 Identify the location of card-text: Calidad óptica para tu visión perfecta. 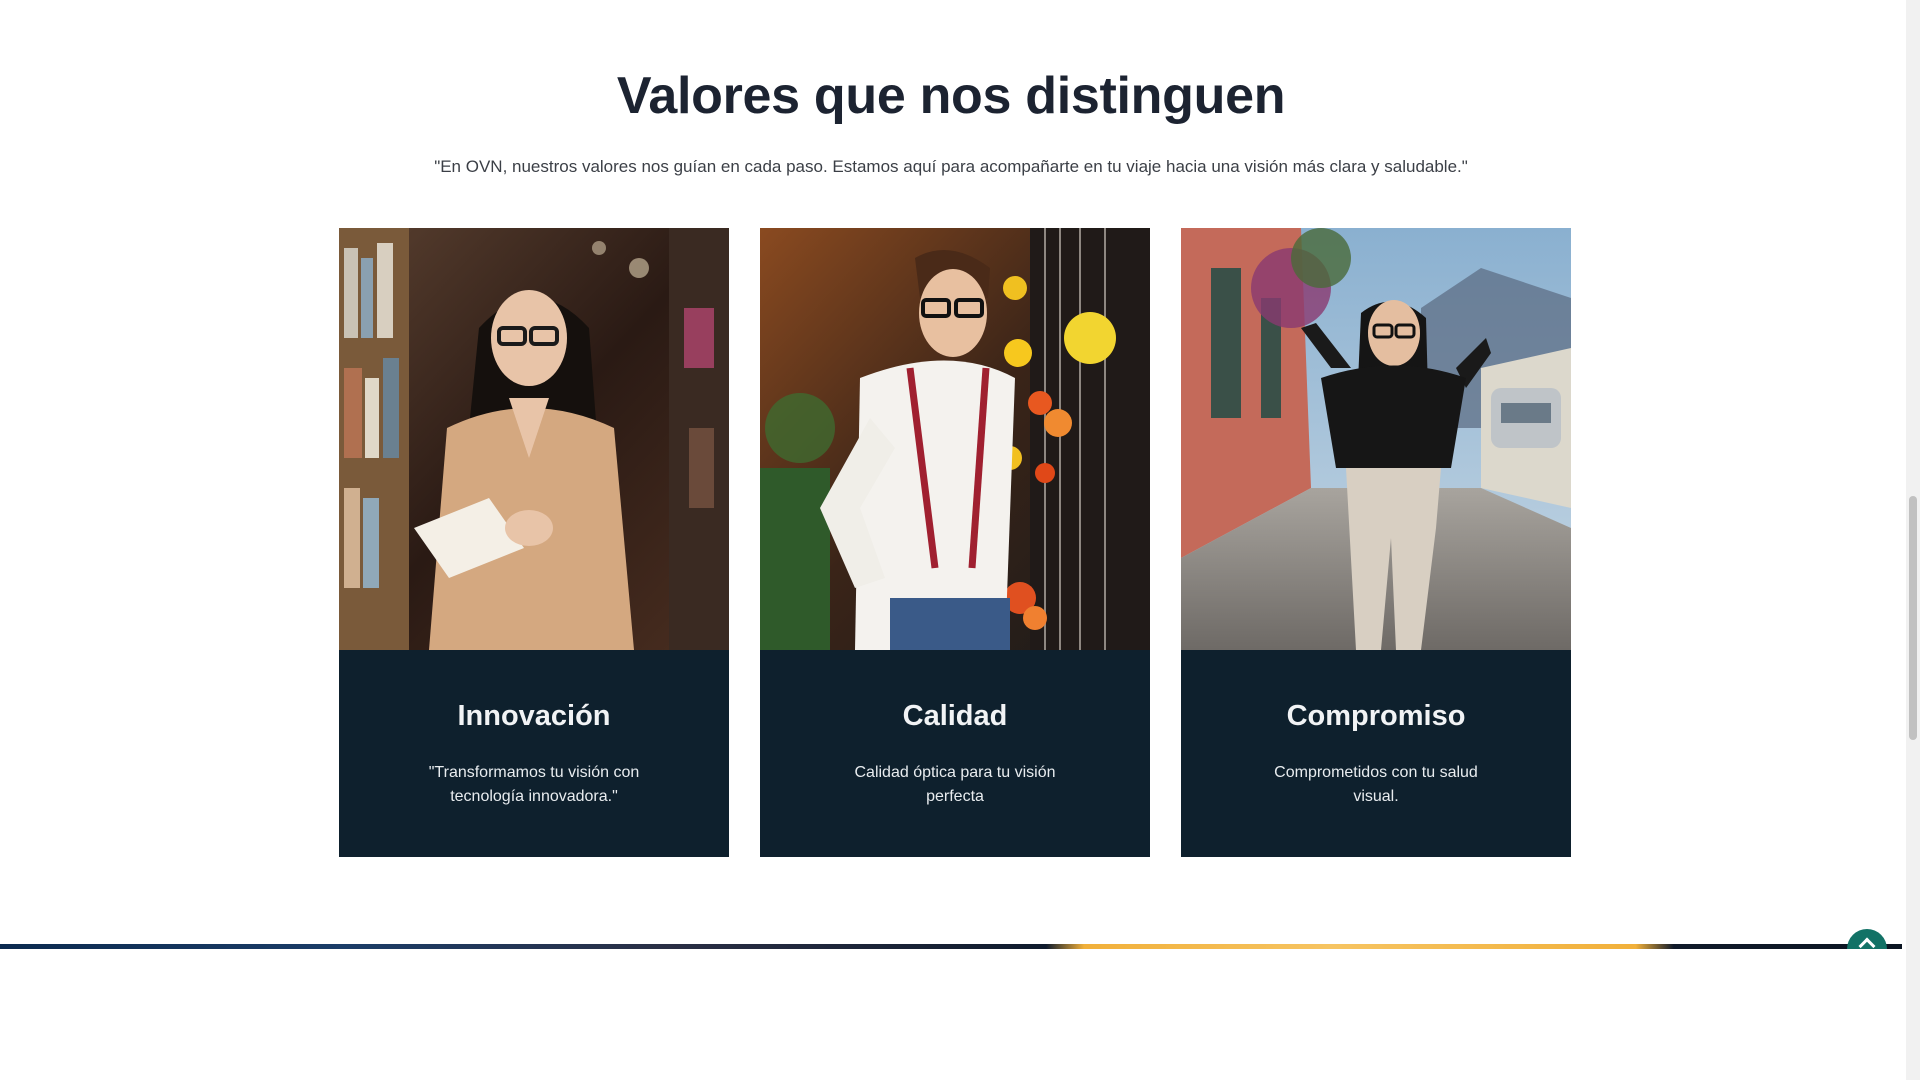
(955, 784).